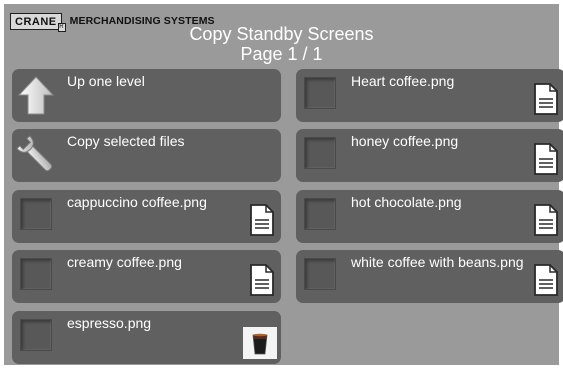  I want to click on file-item-honey: honey coffee.png, so click(429, 155).